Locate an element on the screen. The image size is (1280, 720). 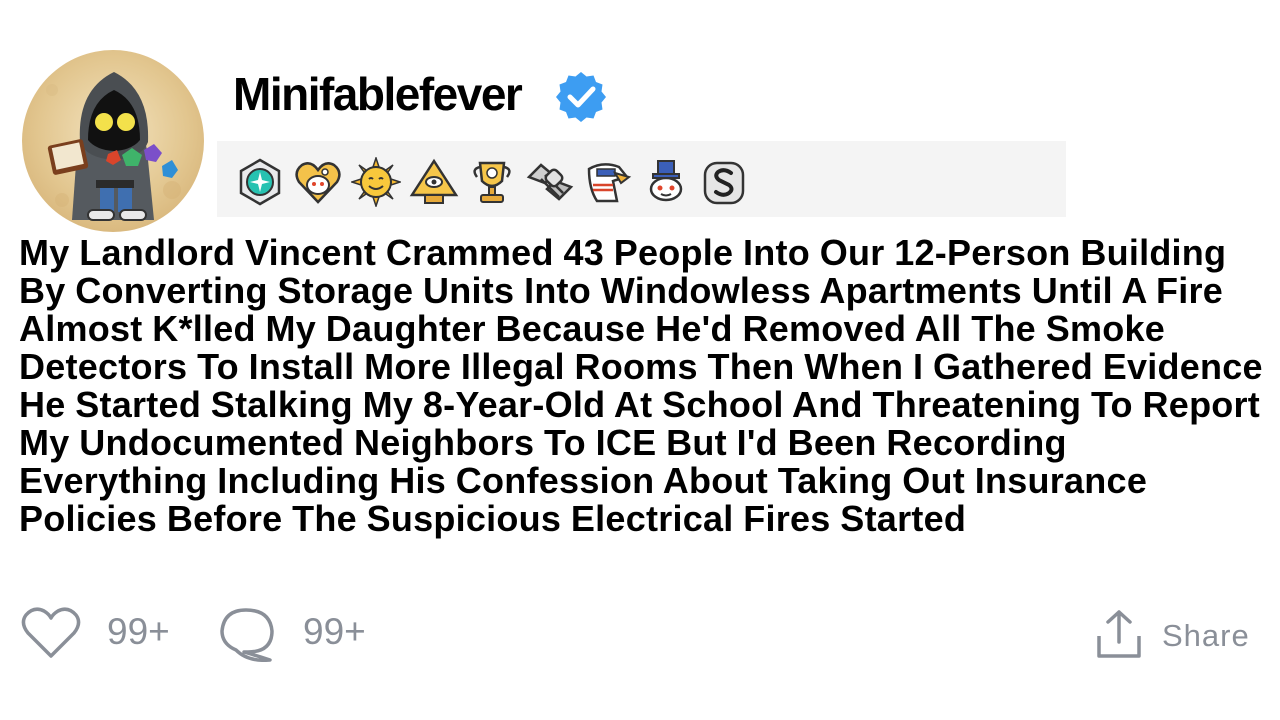
comment-icon is located at coordinates (247, 634).